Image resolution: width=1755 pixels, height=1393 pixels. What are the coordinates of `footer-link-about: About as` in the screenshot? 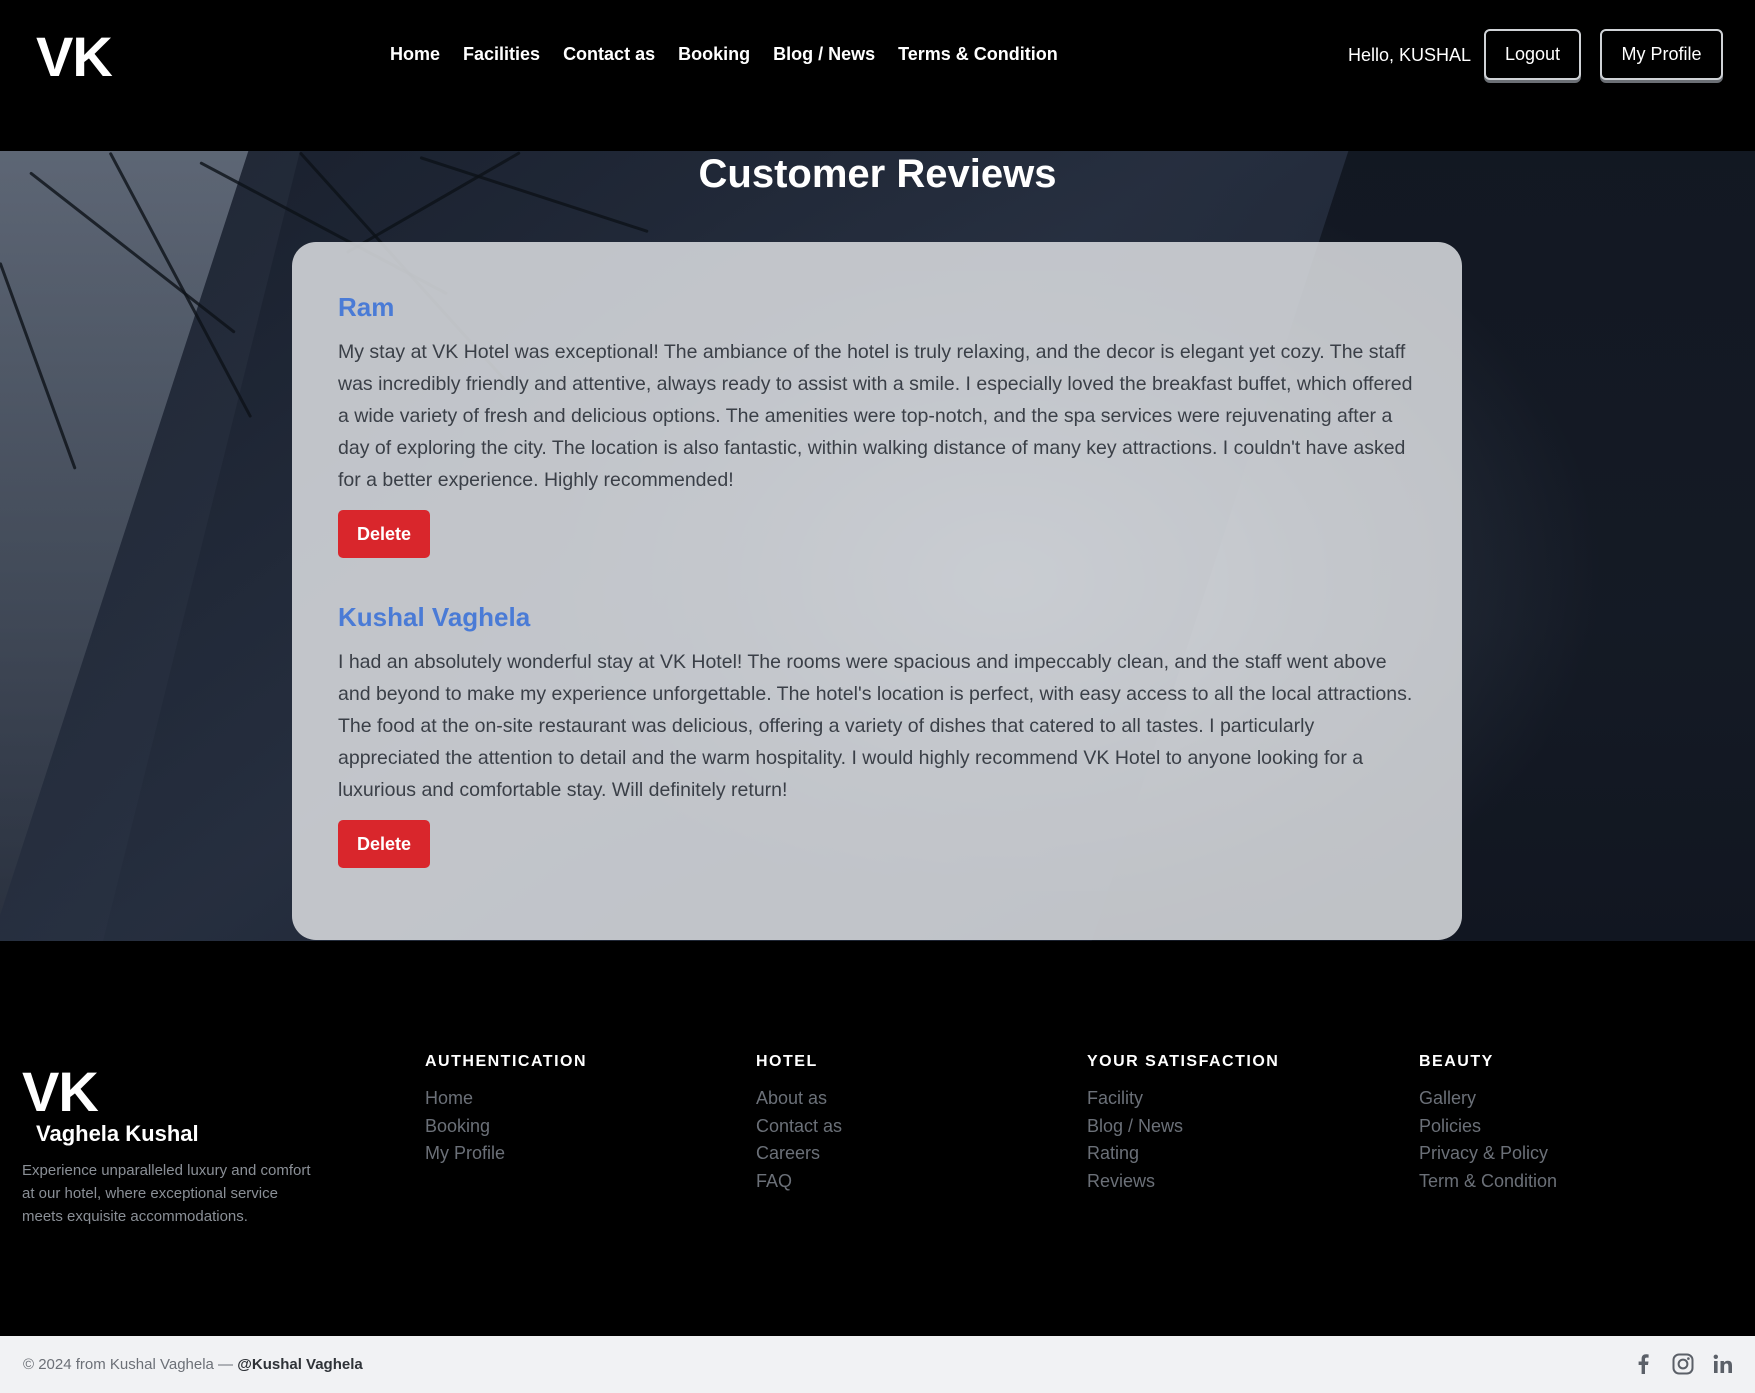 It's located at (799, 1099).